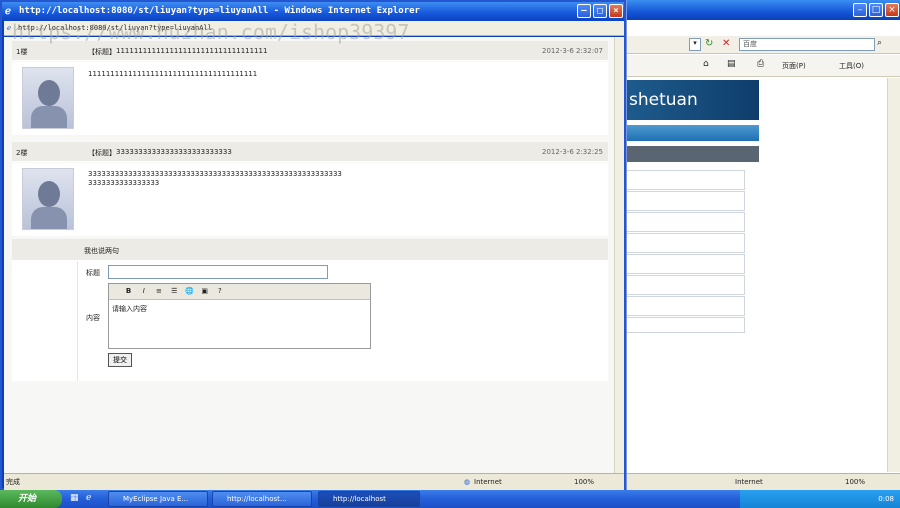 The width and height of the screenshot is (900, 508). What do you see at coordinates (189, 291) in the screenshot?
I see `link-icon: 🌐` at bounding box center [189, 291].